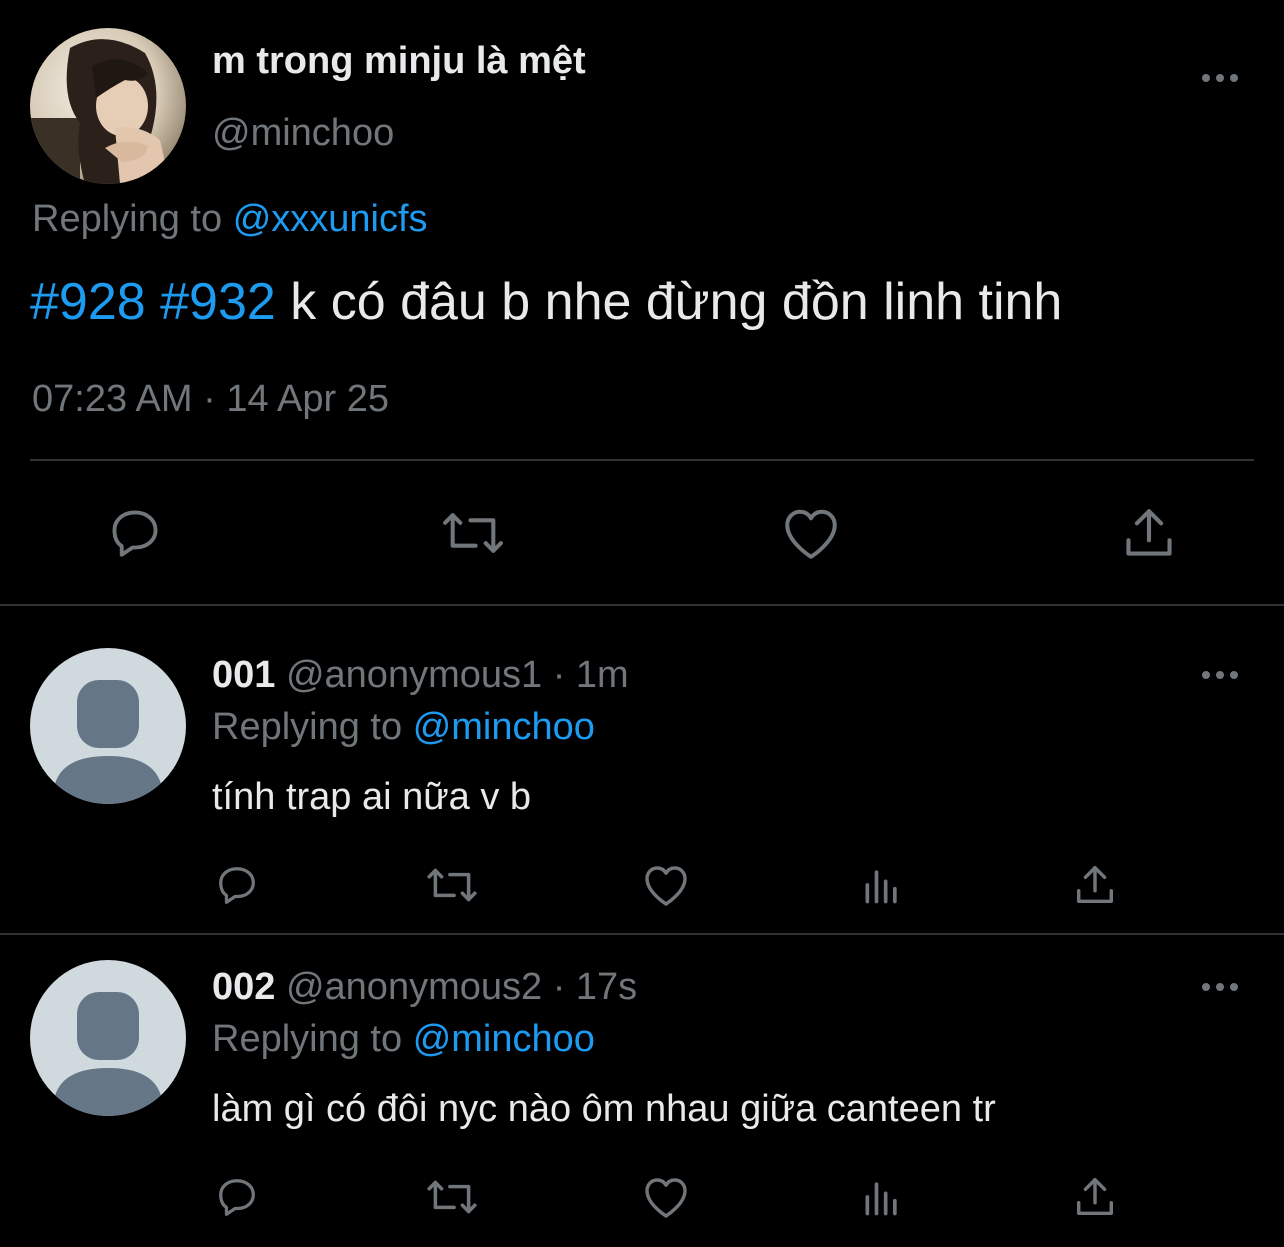 The image size is (1284, 1247). What do you see at coordinates (218, 302) in the screenshot?
I see `hashtag-link: #932` at bounding box center [218, 302].